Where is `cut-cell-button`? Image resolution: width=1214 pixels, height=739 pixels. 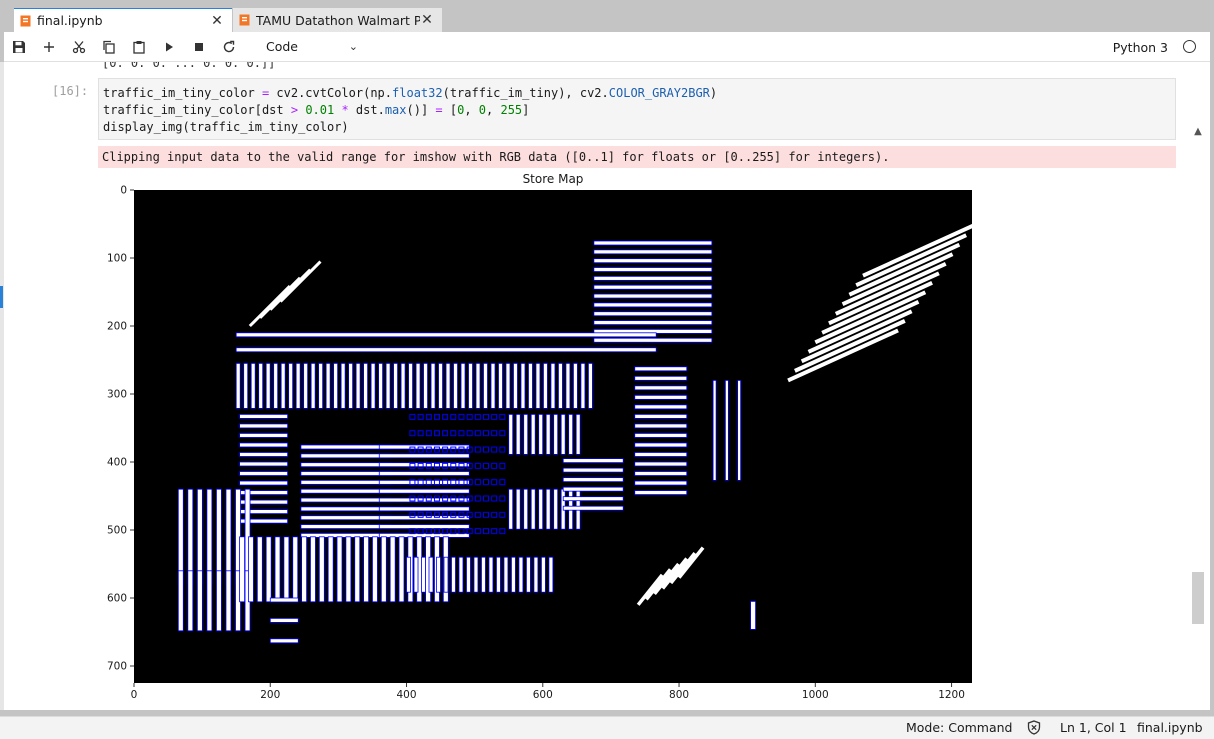 cut-cell-button is located at coordinates (79, 47).